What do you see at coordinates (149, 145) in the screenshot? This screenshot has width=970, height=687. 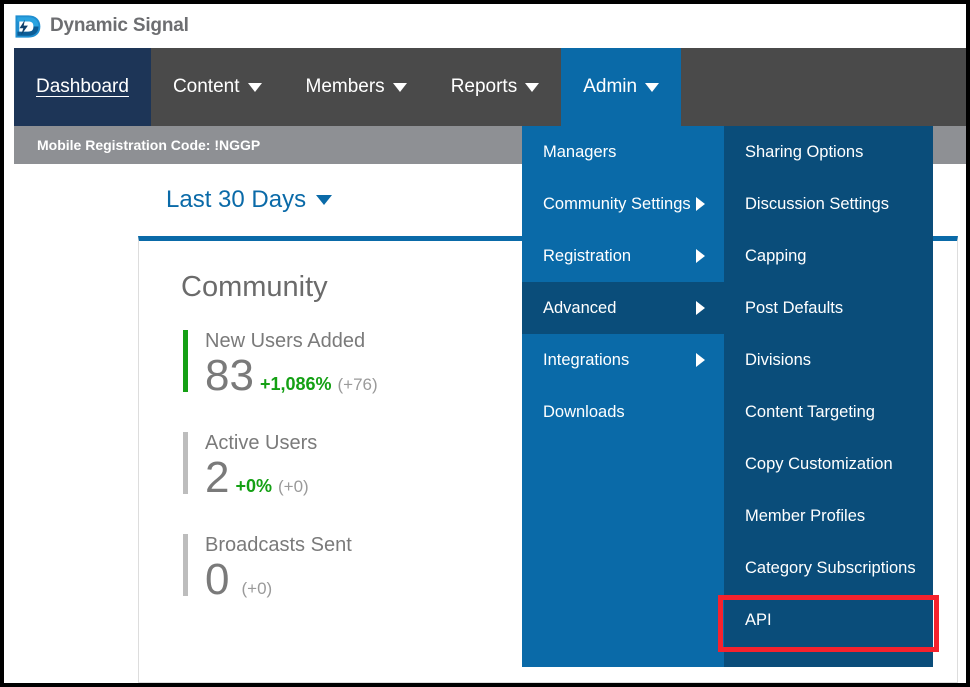 I see `mobile-registration-code-text: Mobile Registration Code: !NGGP` at bounding box center [149, 145].